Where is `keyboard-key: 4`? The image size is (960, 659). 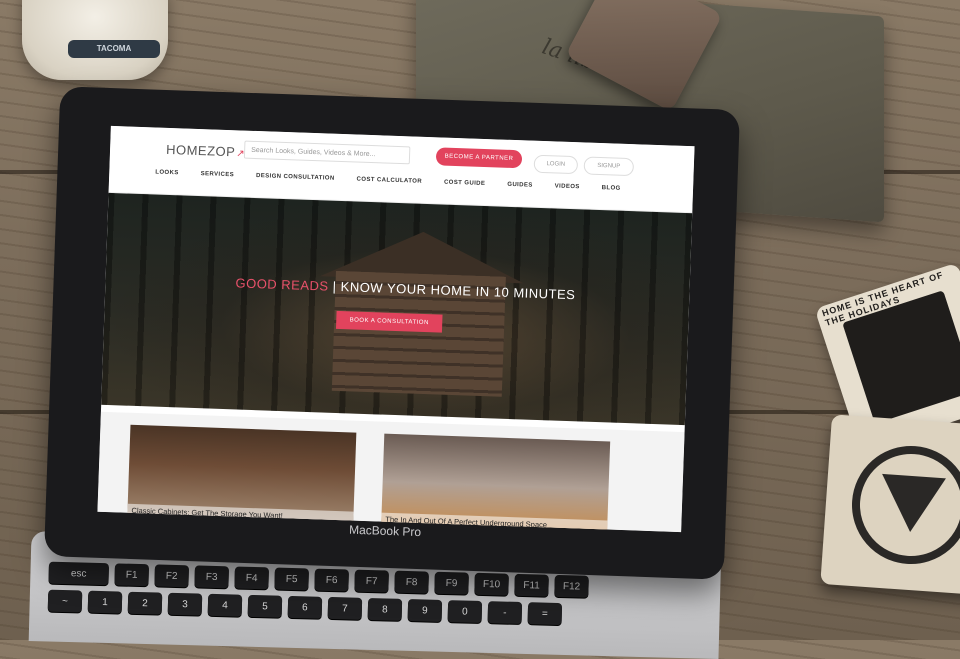 keyboard-key: 4 is located at coordinates (225, 605).